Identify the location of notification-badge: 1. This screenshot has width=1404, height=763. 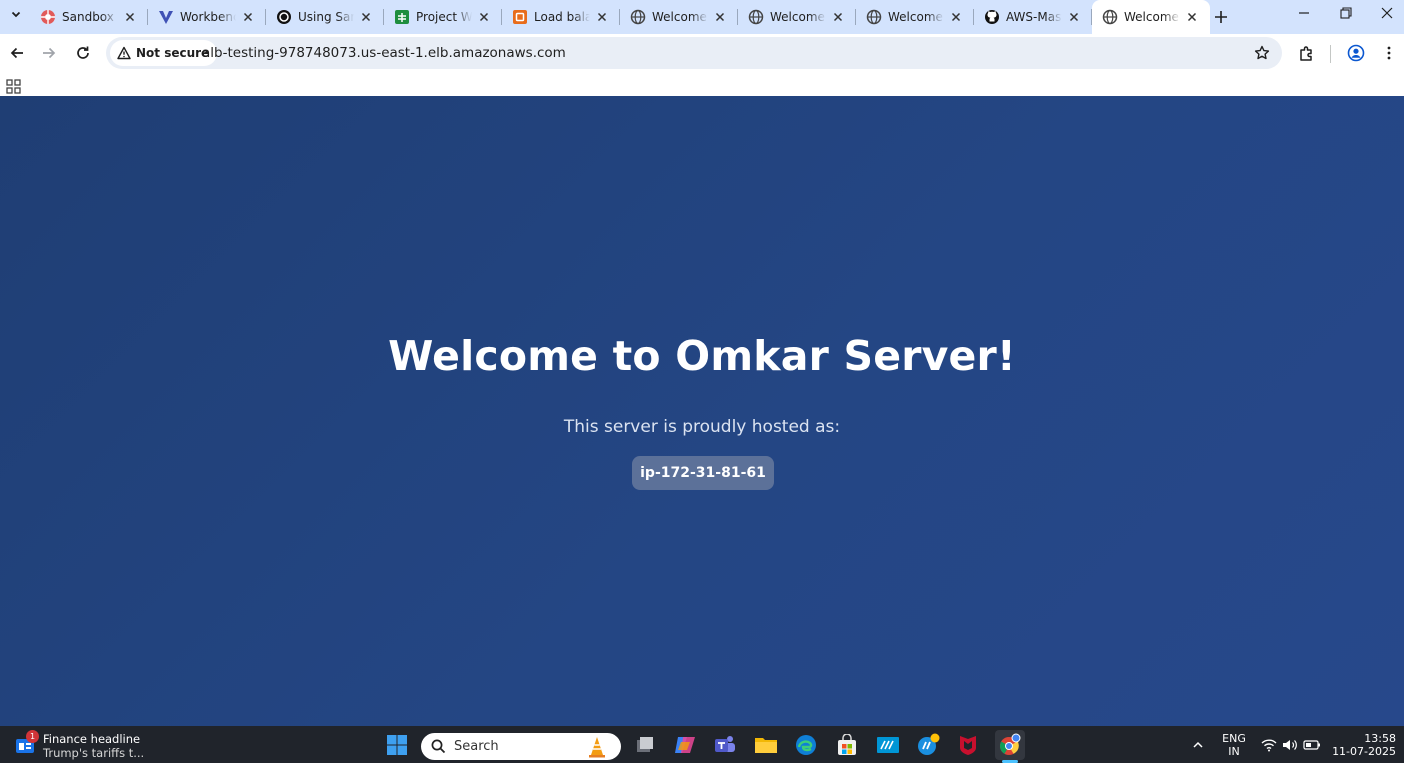
(32, 736).